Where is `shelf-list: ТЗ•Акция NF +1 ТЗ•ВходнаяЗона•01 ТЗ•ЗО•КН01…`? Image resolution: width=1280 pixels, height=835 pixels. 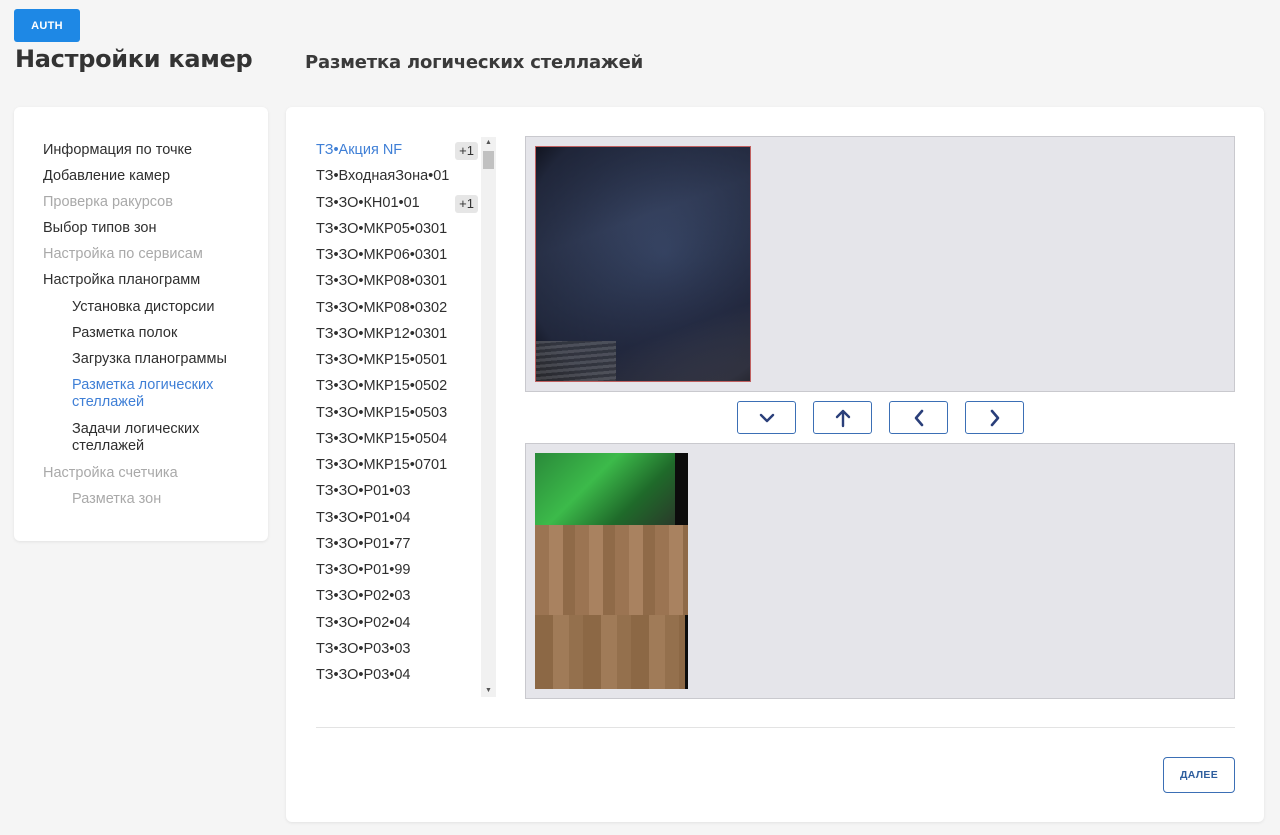
shelf-list: ТЗ•Акция NF +1 ТЗ•ВходнаяЗона•01 ТЗ•ЗО•КН01… is located at coordinates (406, 417).